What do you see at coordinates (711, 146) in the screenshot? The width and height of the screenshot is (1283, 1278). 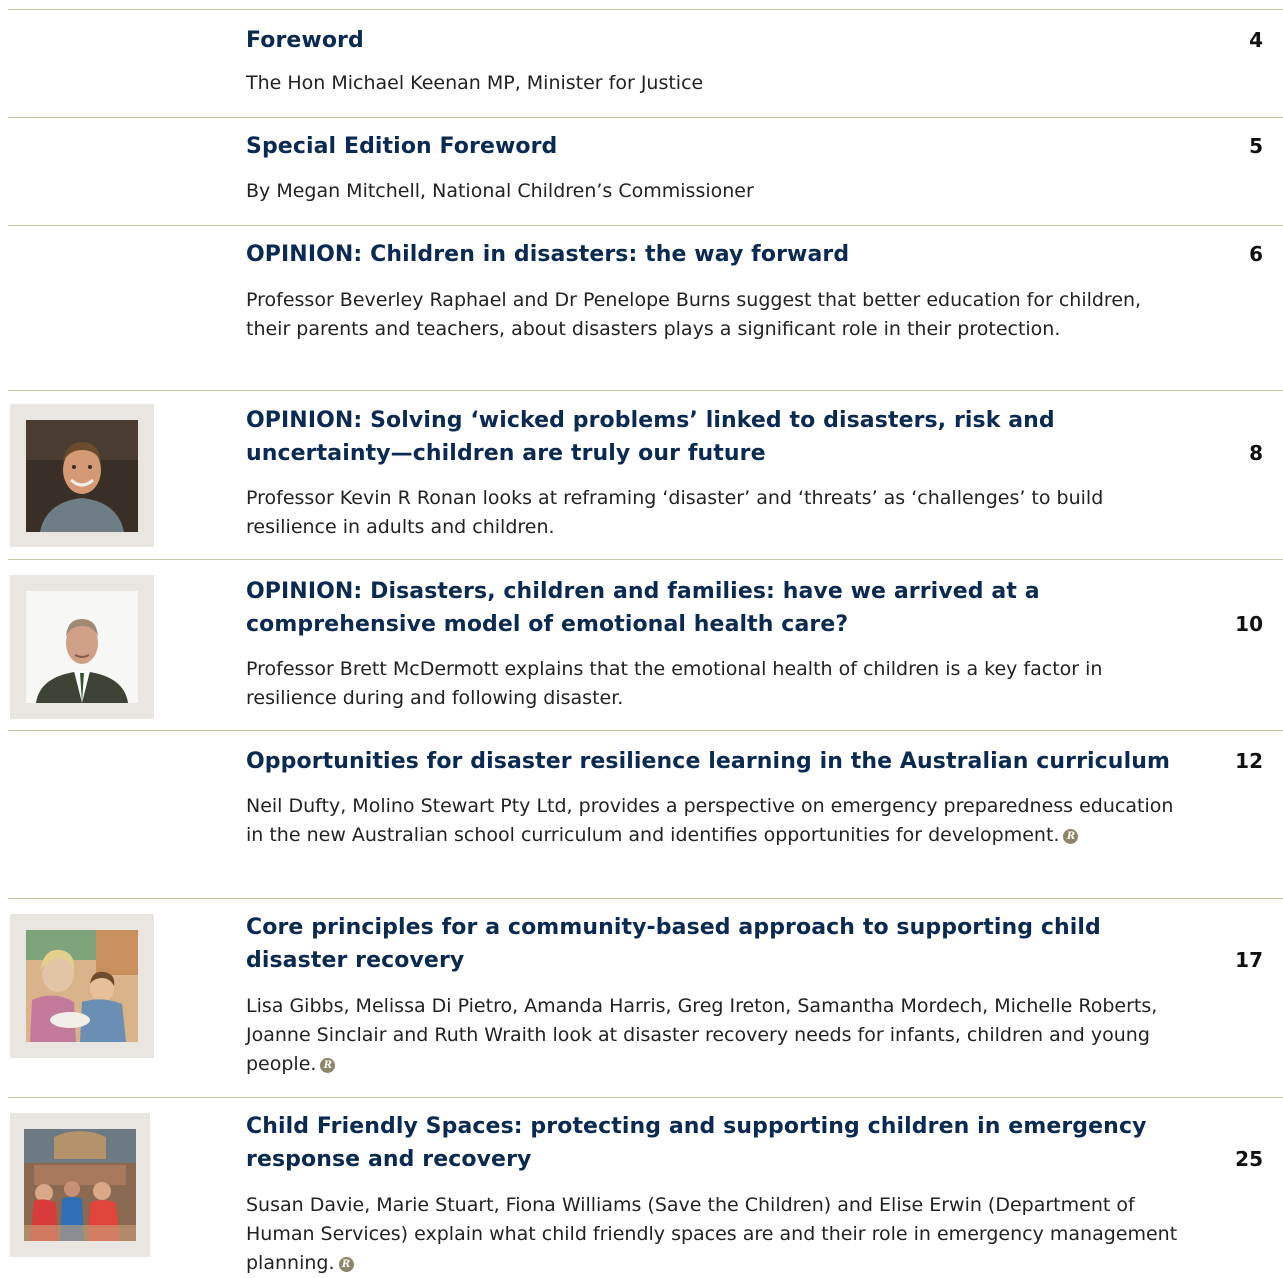 I see `entry-title: Special Edition Foreword` at bounding box center [711, 146].